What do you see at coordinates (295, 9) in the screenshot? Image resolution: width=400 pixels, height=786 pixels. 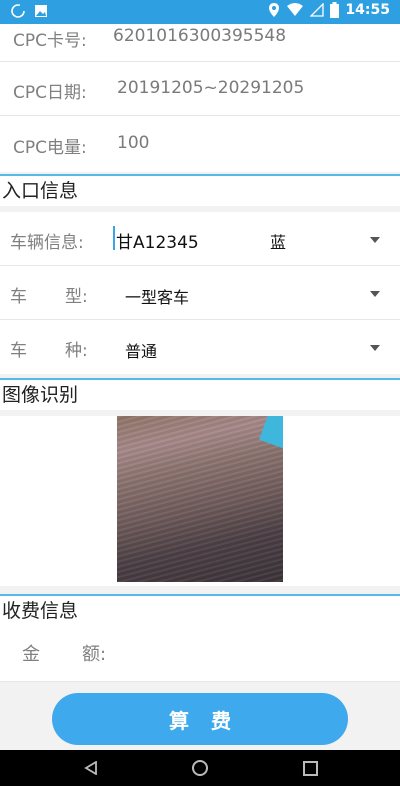 I see `wifi-icon` at bounding box center [295, 9].